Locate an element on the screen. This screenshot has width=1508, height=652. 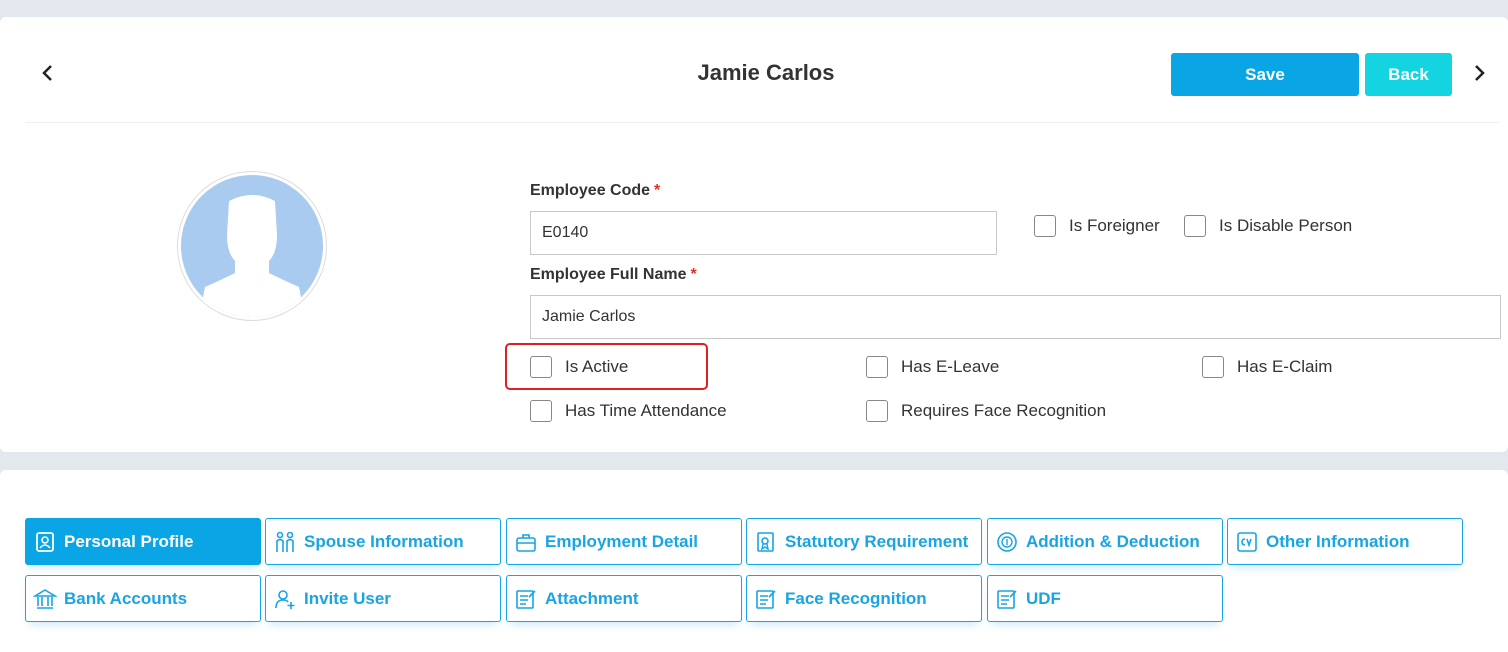
tab-employment-detail: Employment Detail is located at coordinates (624, 541).